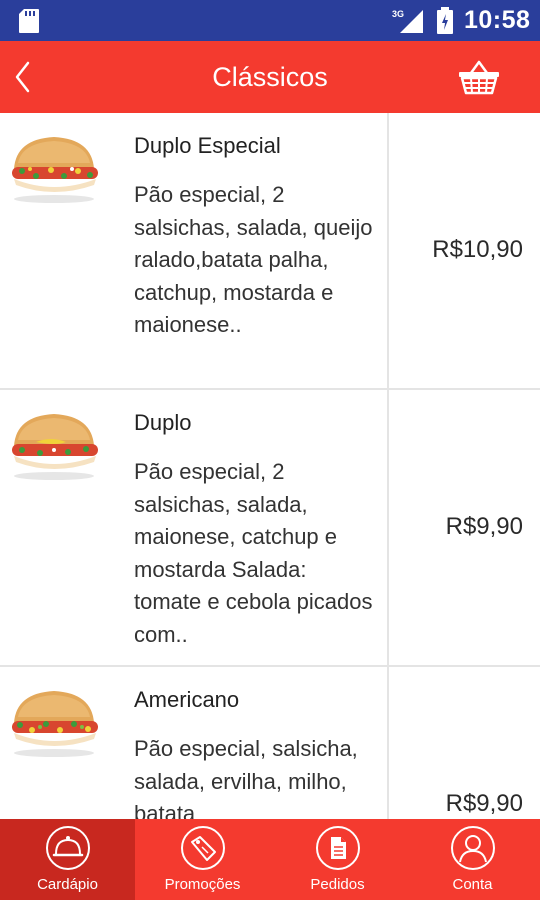 Image resolution: width=540 pixels, height=900 pixels. Describe the element at coordinates (337, 884) in the screenshot. I see `nav-label: Pedidos` at that location.